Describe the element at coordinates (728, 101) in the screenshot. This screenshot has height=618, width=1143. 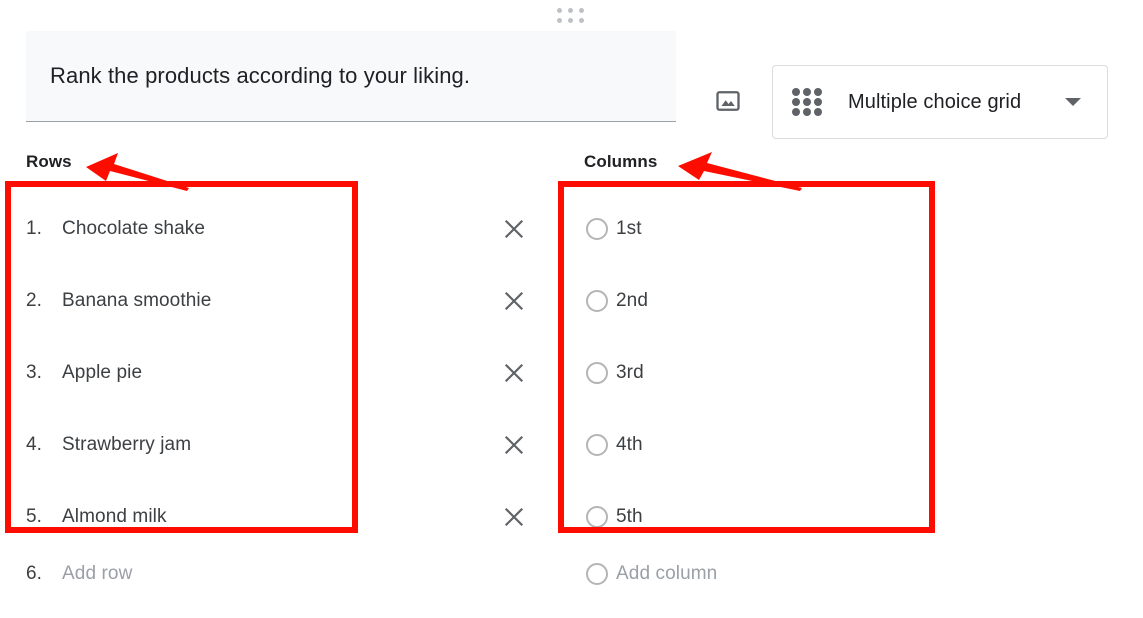
I see `image-icon` at that location.